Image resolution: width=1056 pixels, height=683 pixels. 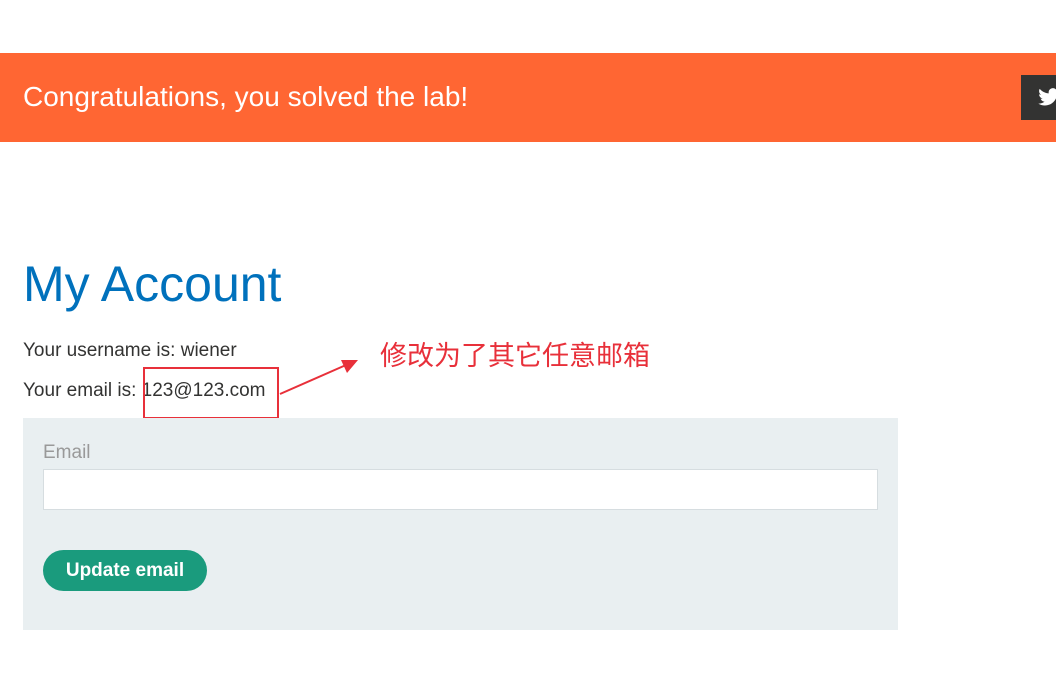 I want to click on annotation-note: 修改为了其它任意邮箱, so click(x=515, y=356).